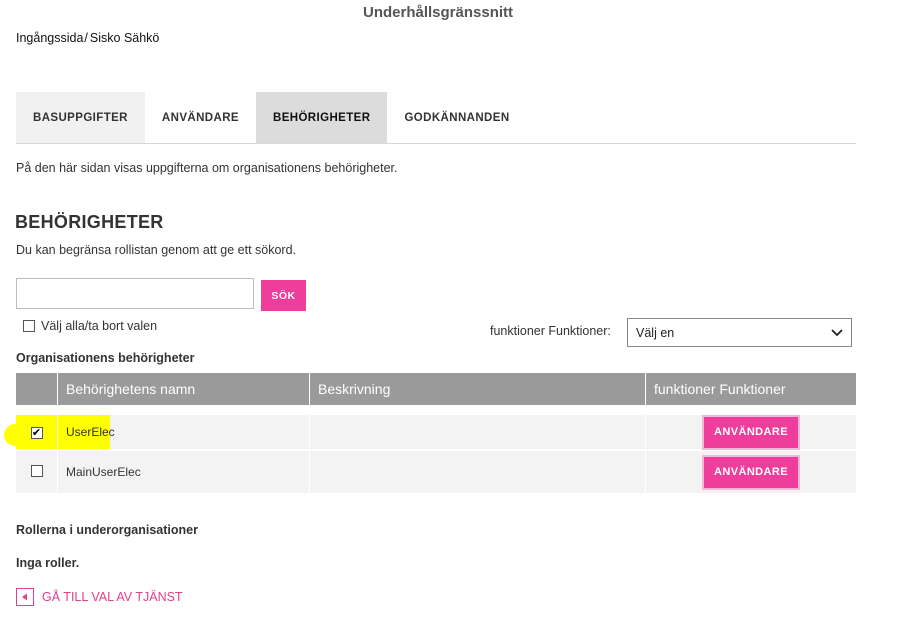  I want to click on select-all: Välj alla/ta bort valen, so click(90, 326).